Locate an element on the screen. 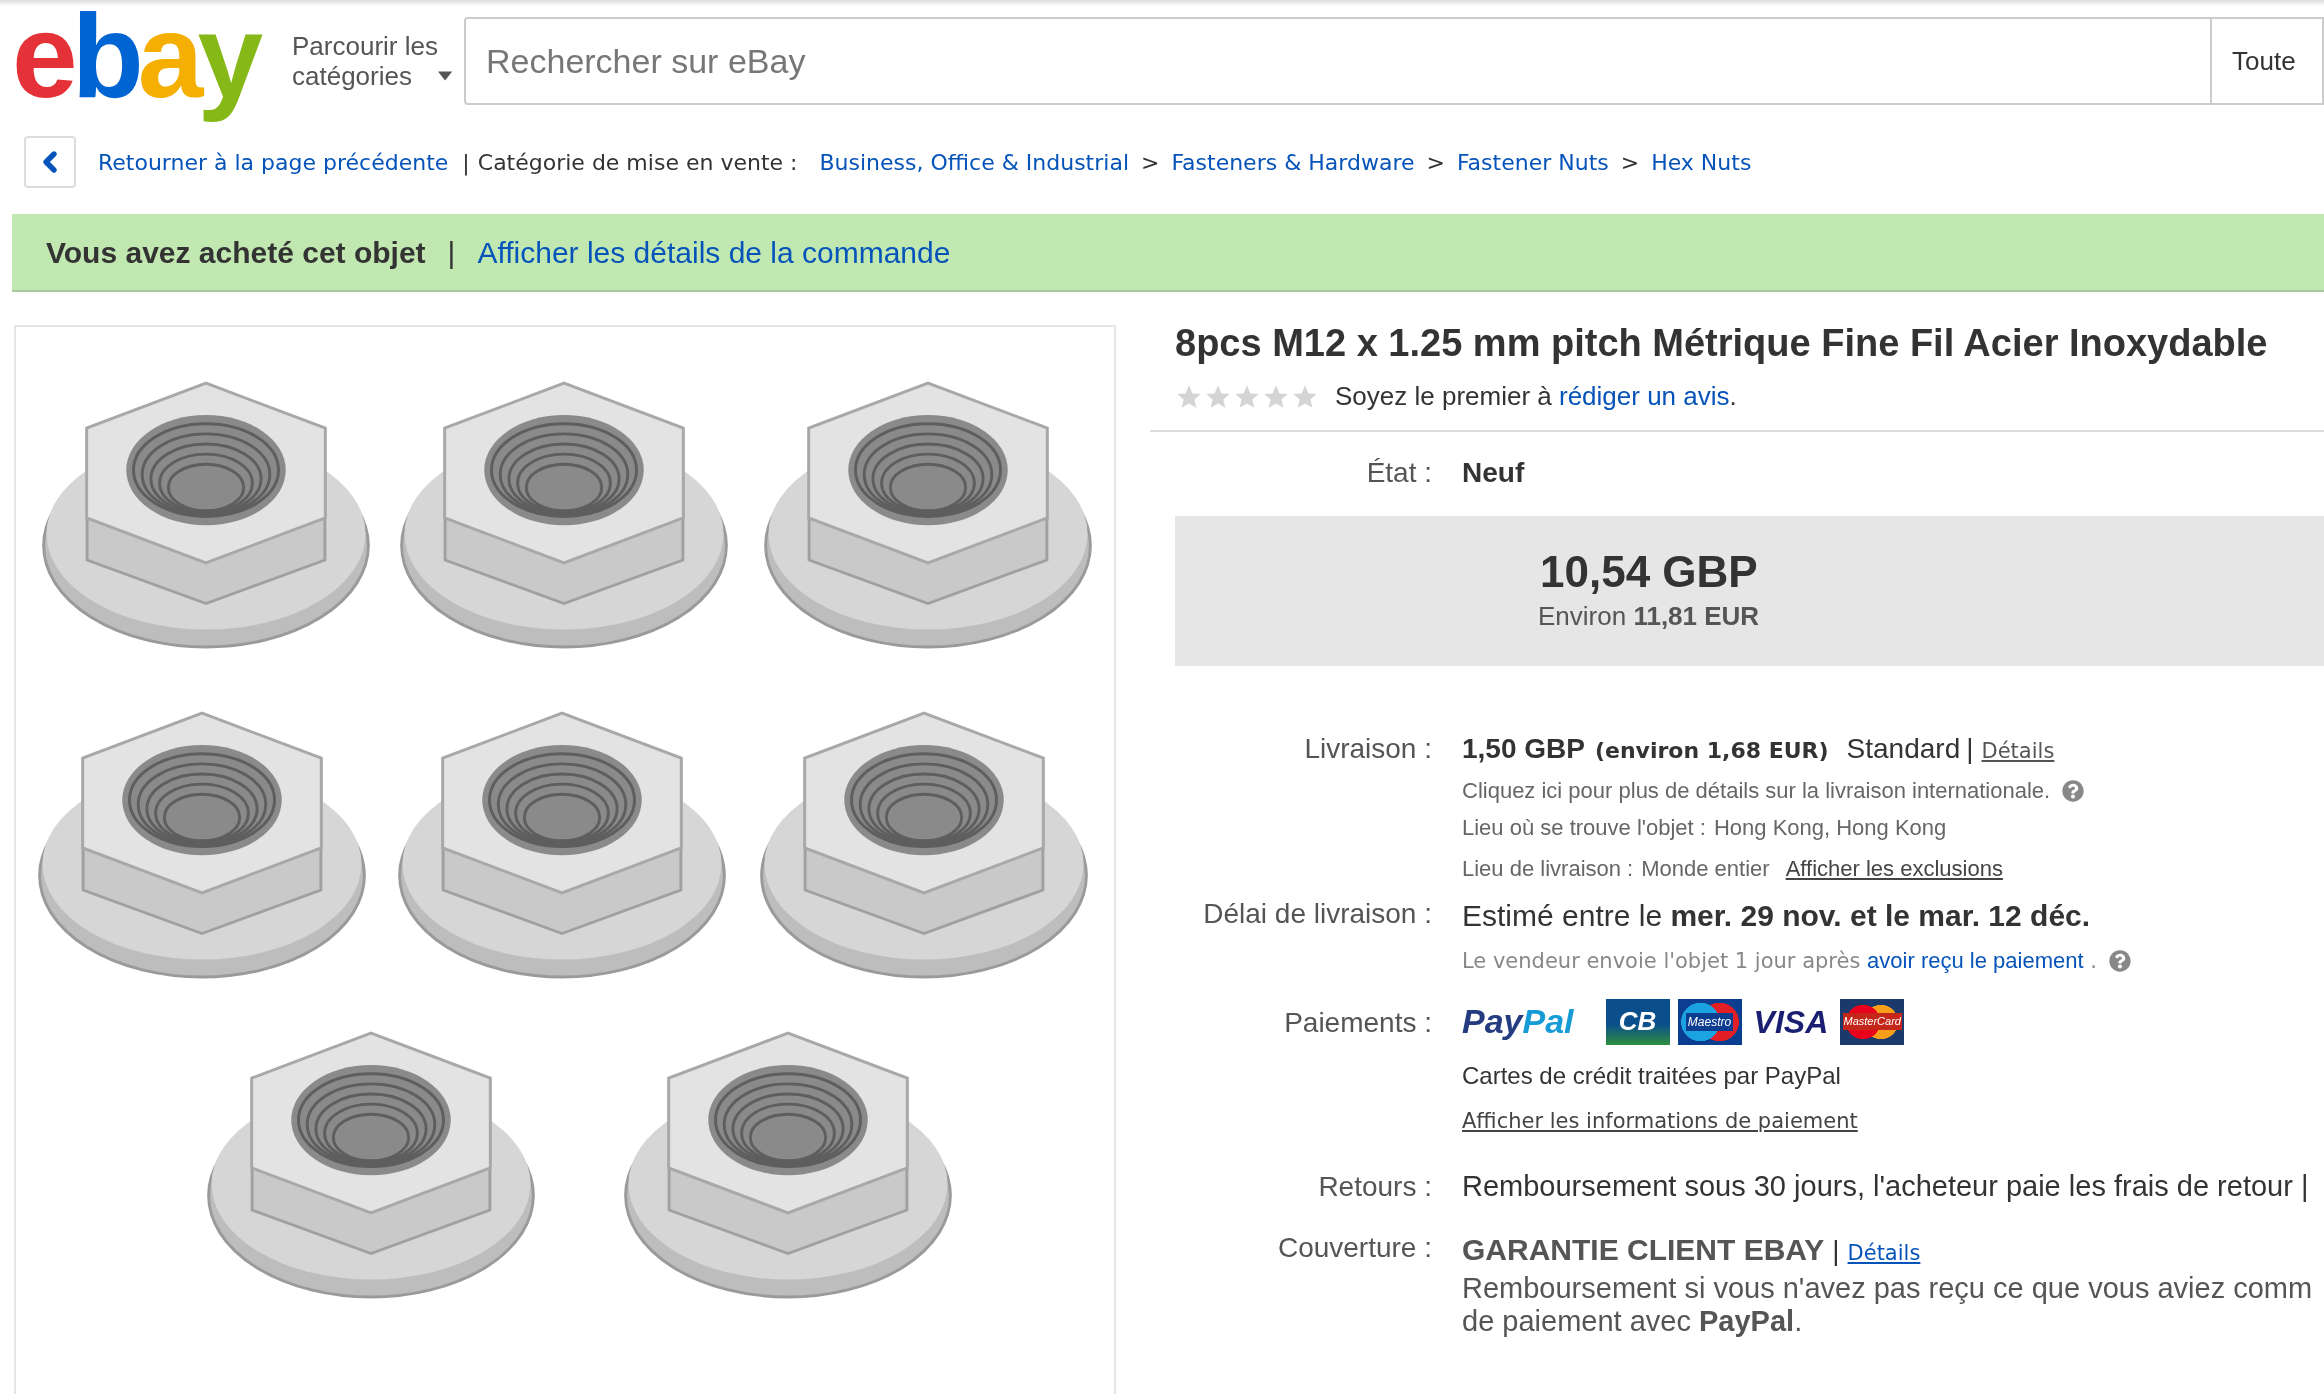 This screenshot has width=2324, height=1394. price: 10,54 GBP is located at coordinates (1649, 571).